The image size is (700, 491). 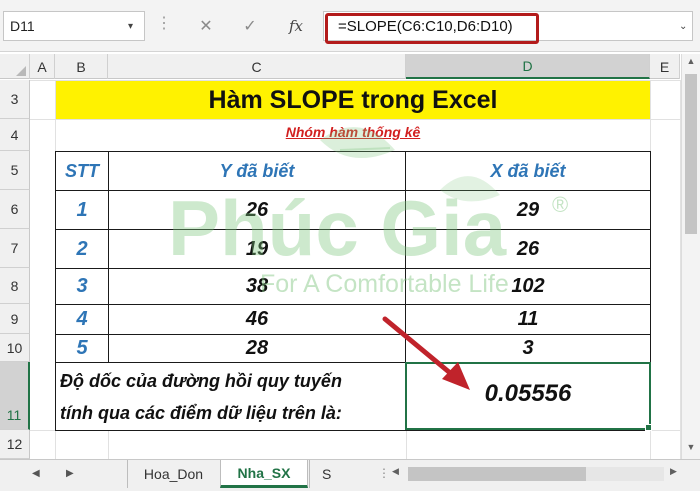 I want to click on sheet-tab-hoa-don: Hoa_Don, so click(x=173, y=474).